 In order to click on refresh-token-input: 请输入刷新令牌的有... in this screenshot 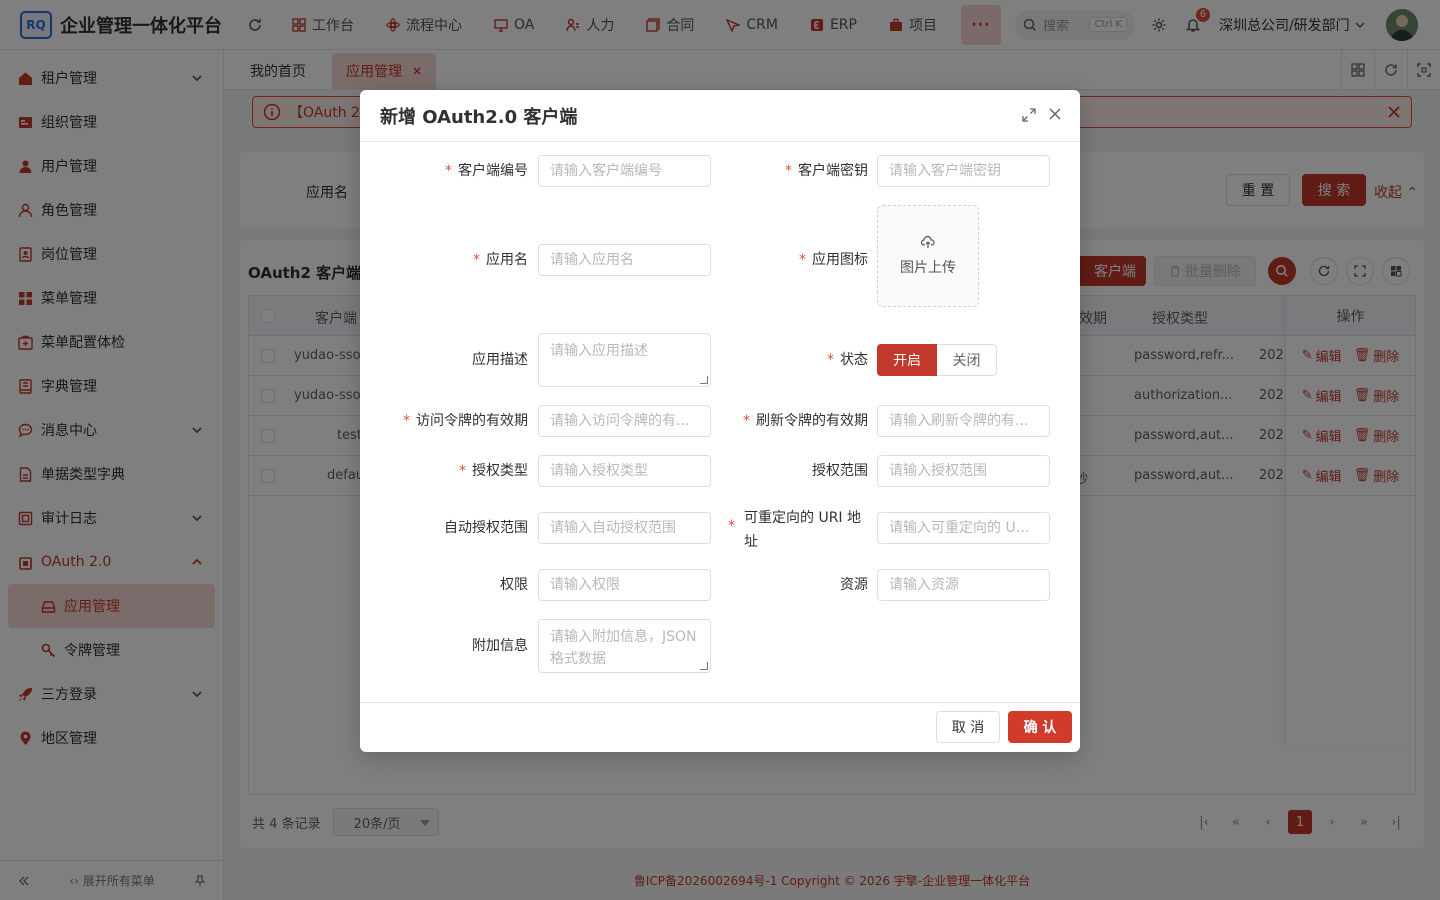, I will do `click(963, 421)`.